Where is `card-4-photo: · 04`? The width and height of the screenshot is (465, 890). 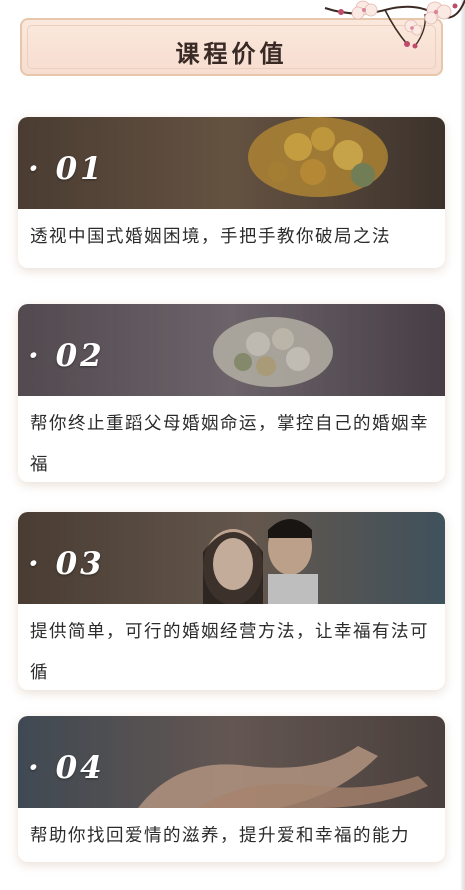
card-4-photo: · 04 is located at coordinates (231, 762).